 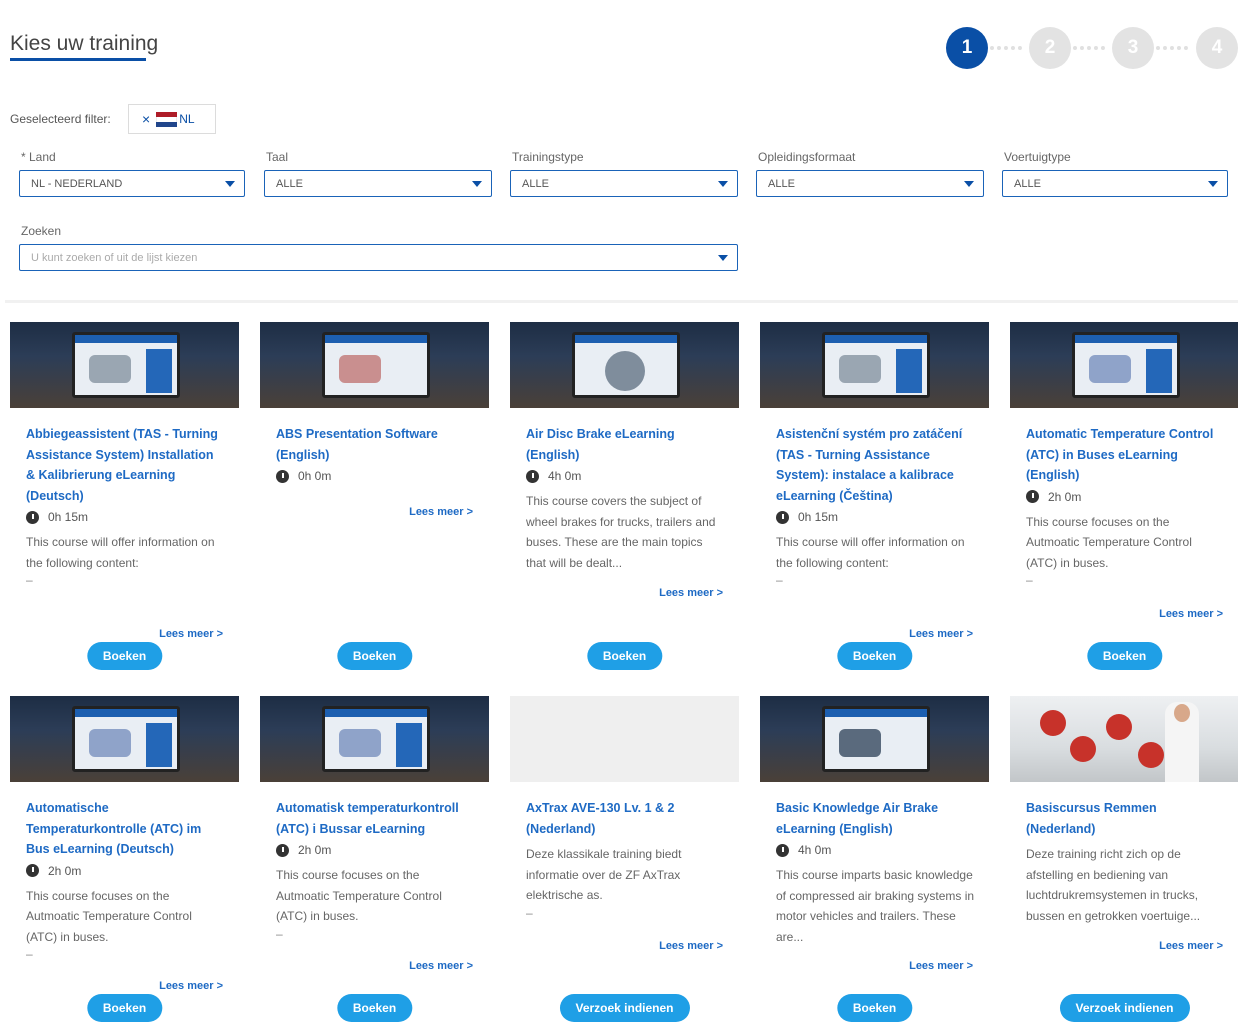 I want to click on land-select: NL - NEDERLAND, so click(x=132, y=183).